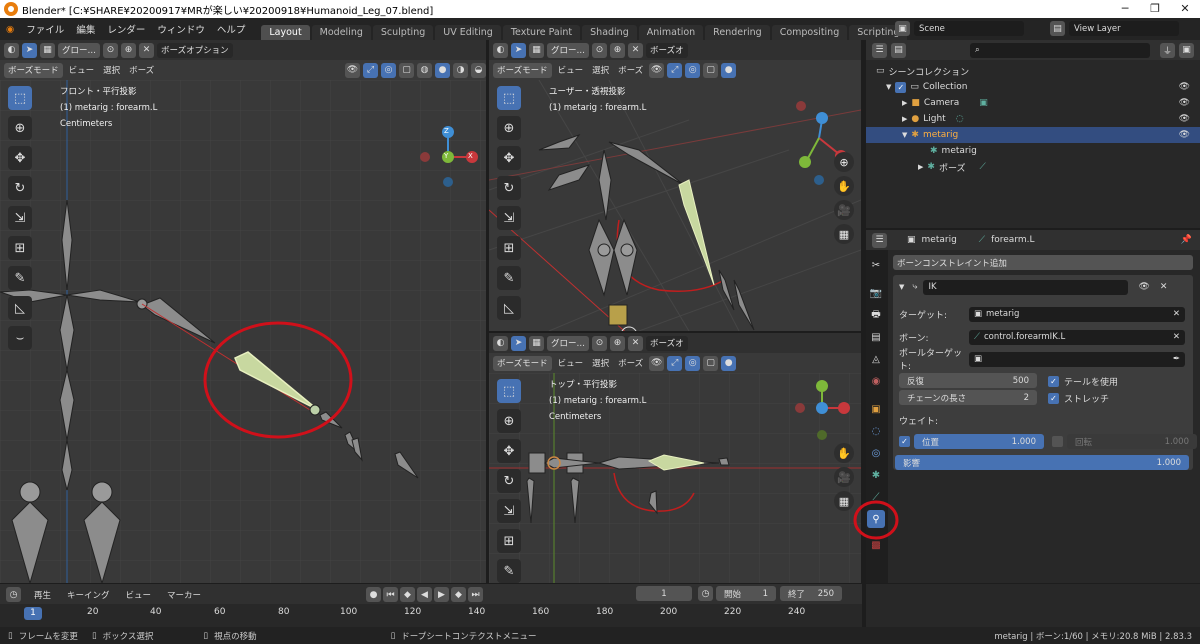  What do you see at coordinates (876, 337) in the screenshot?
I see `view-layer-tab-icon: ▤` at bounding box center [876, 337].